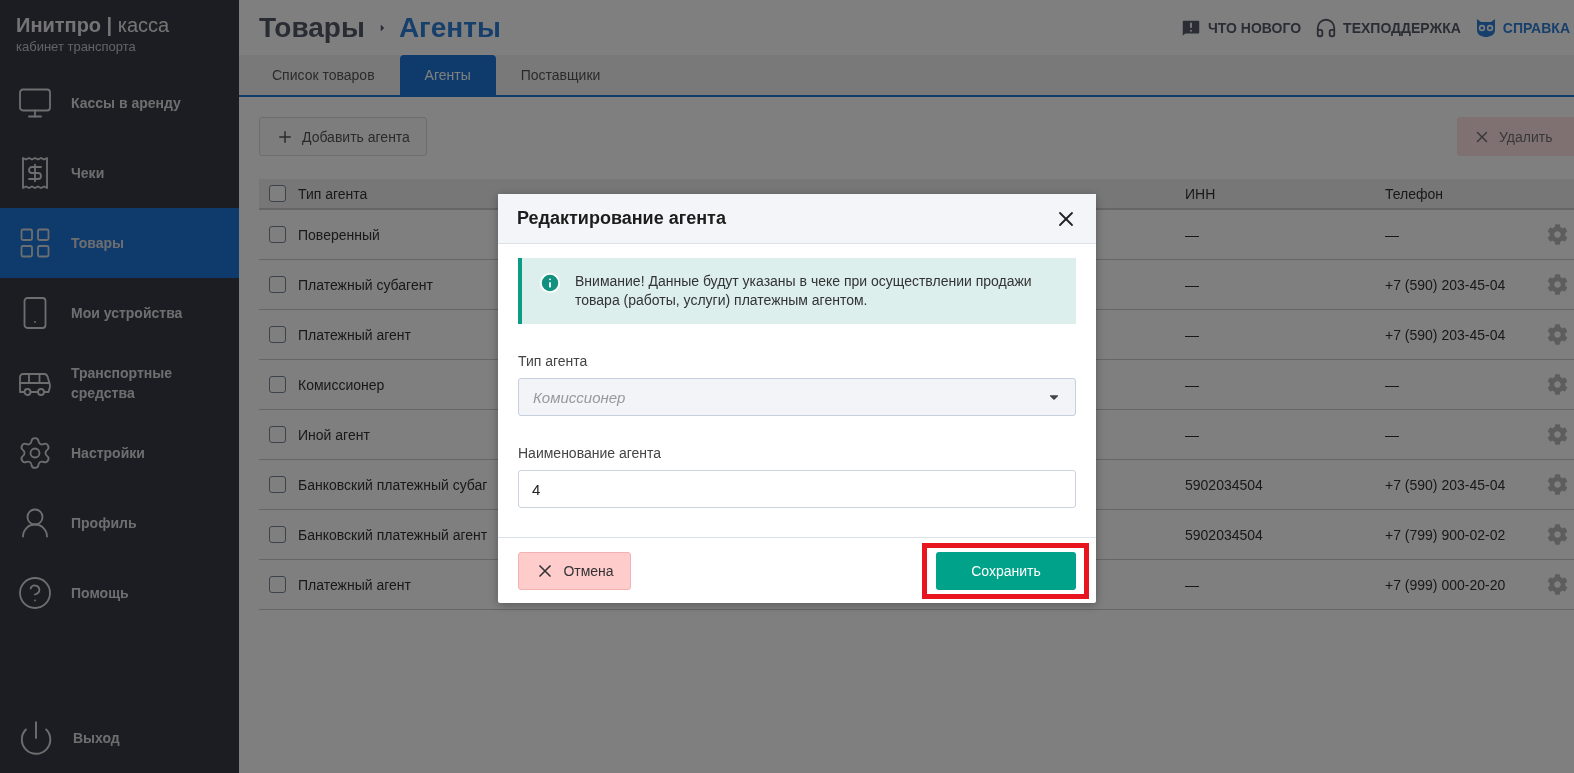 The width and height of the screenshot is (1574, 773). Describe the element at coordinates (93, 25) in the screenshot. I see `brand-name: Инитпро | касса` at that location.